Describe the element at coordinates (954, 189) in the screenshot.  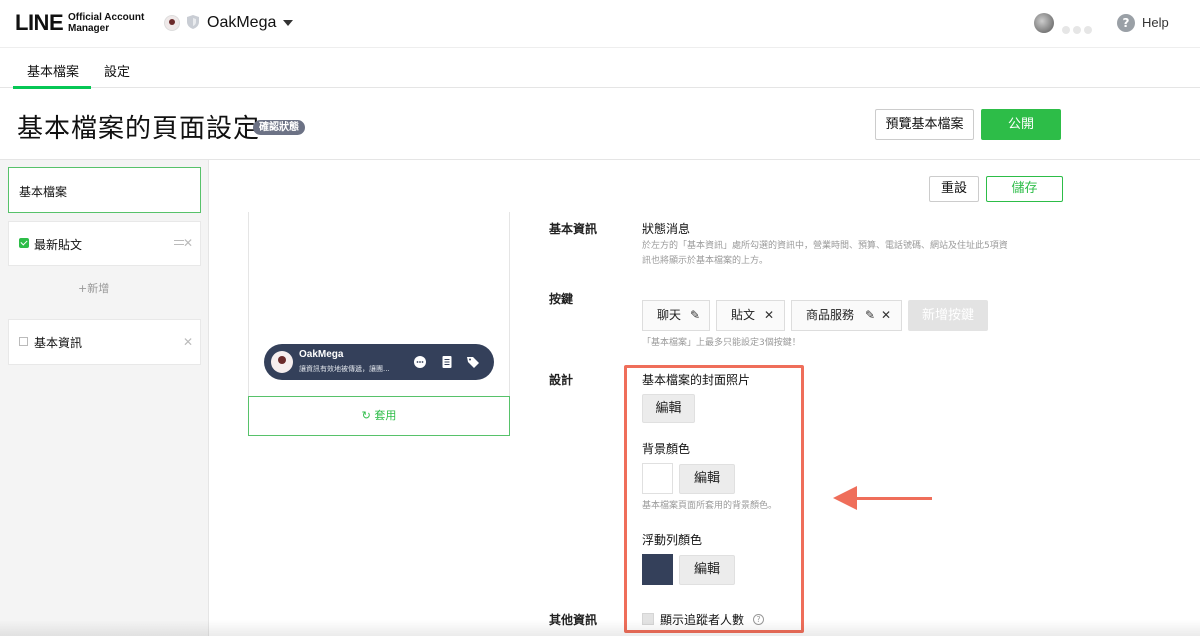
I see `reset-button: 重設` at that location.